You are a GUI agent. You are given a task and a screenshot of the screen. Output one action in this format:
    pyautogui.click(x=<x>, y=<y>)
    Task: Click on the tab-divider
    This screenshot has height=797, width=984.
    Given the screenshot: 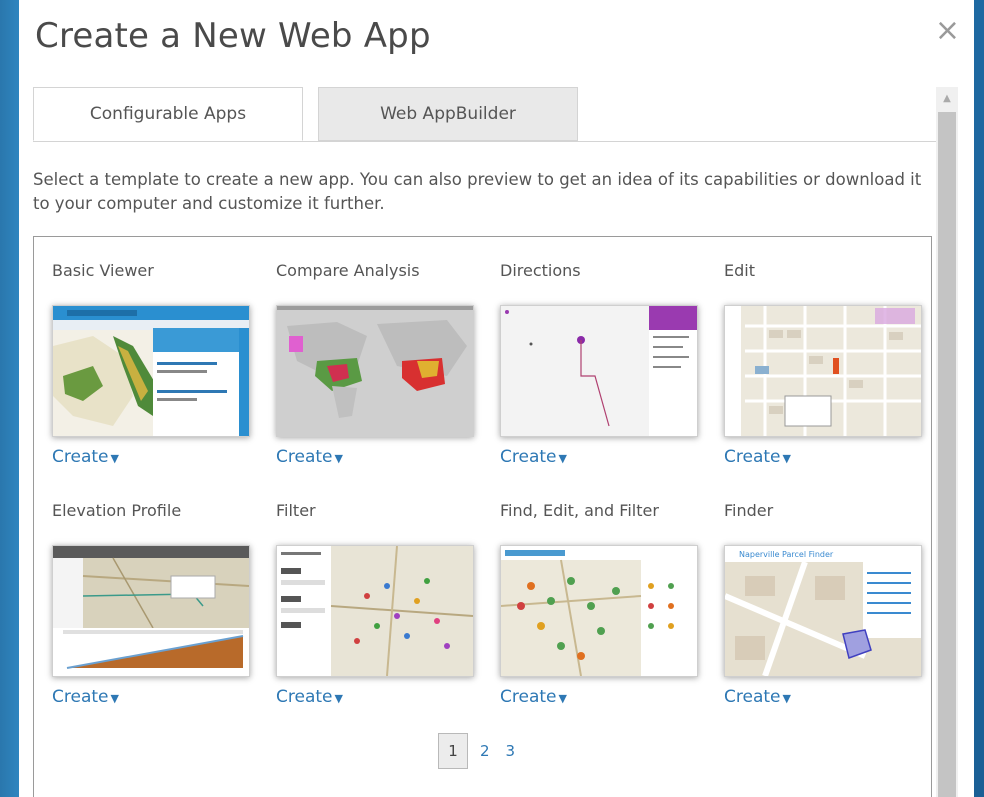 What is the action you would take?
    pyautogui.click(x=485, y=141)
    